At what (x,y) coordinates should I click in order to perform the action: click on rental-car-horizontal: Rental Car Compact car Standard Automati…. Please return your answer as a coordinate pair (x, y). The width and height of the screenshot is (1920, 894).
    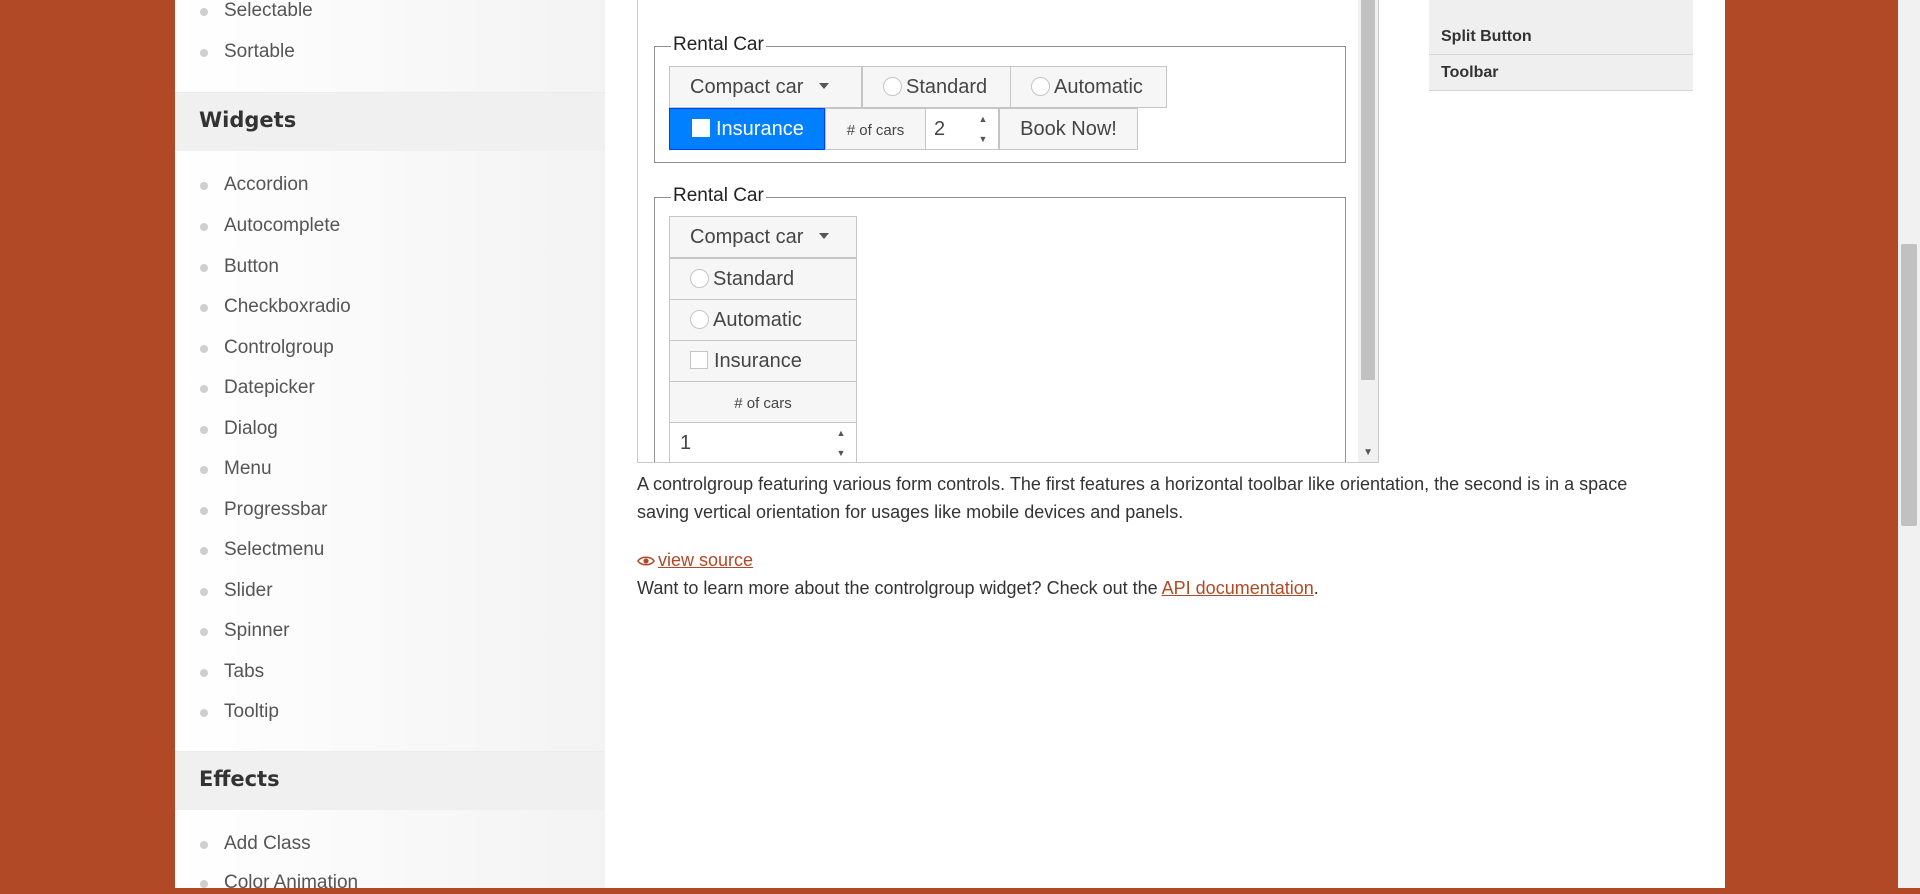
    Looking at the image, I should click on (1000, 98).